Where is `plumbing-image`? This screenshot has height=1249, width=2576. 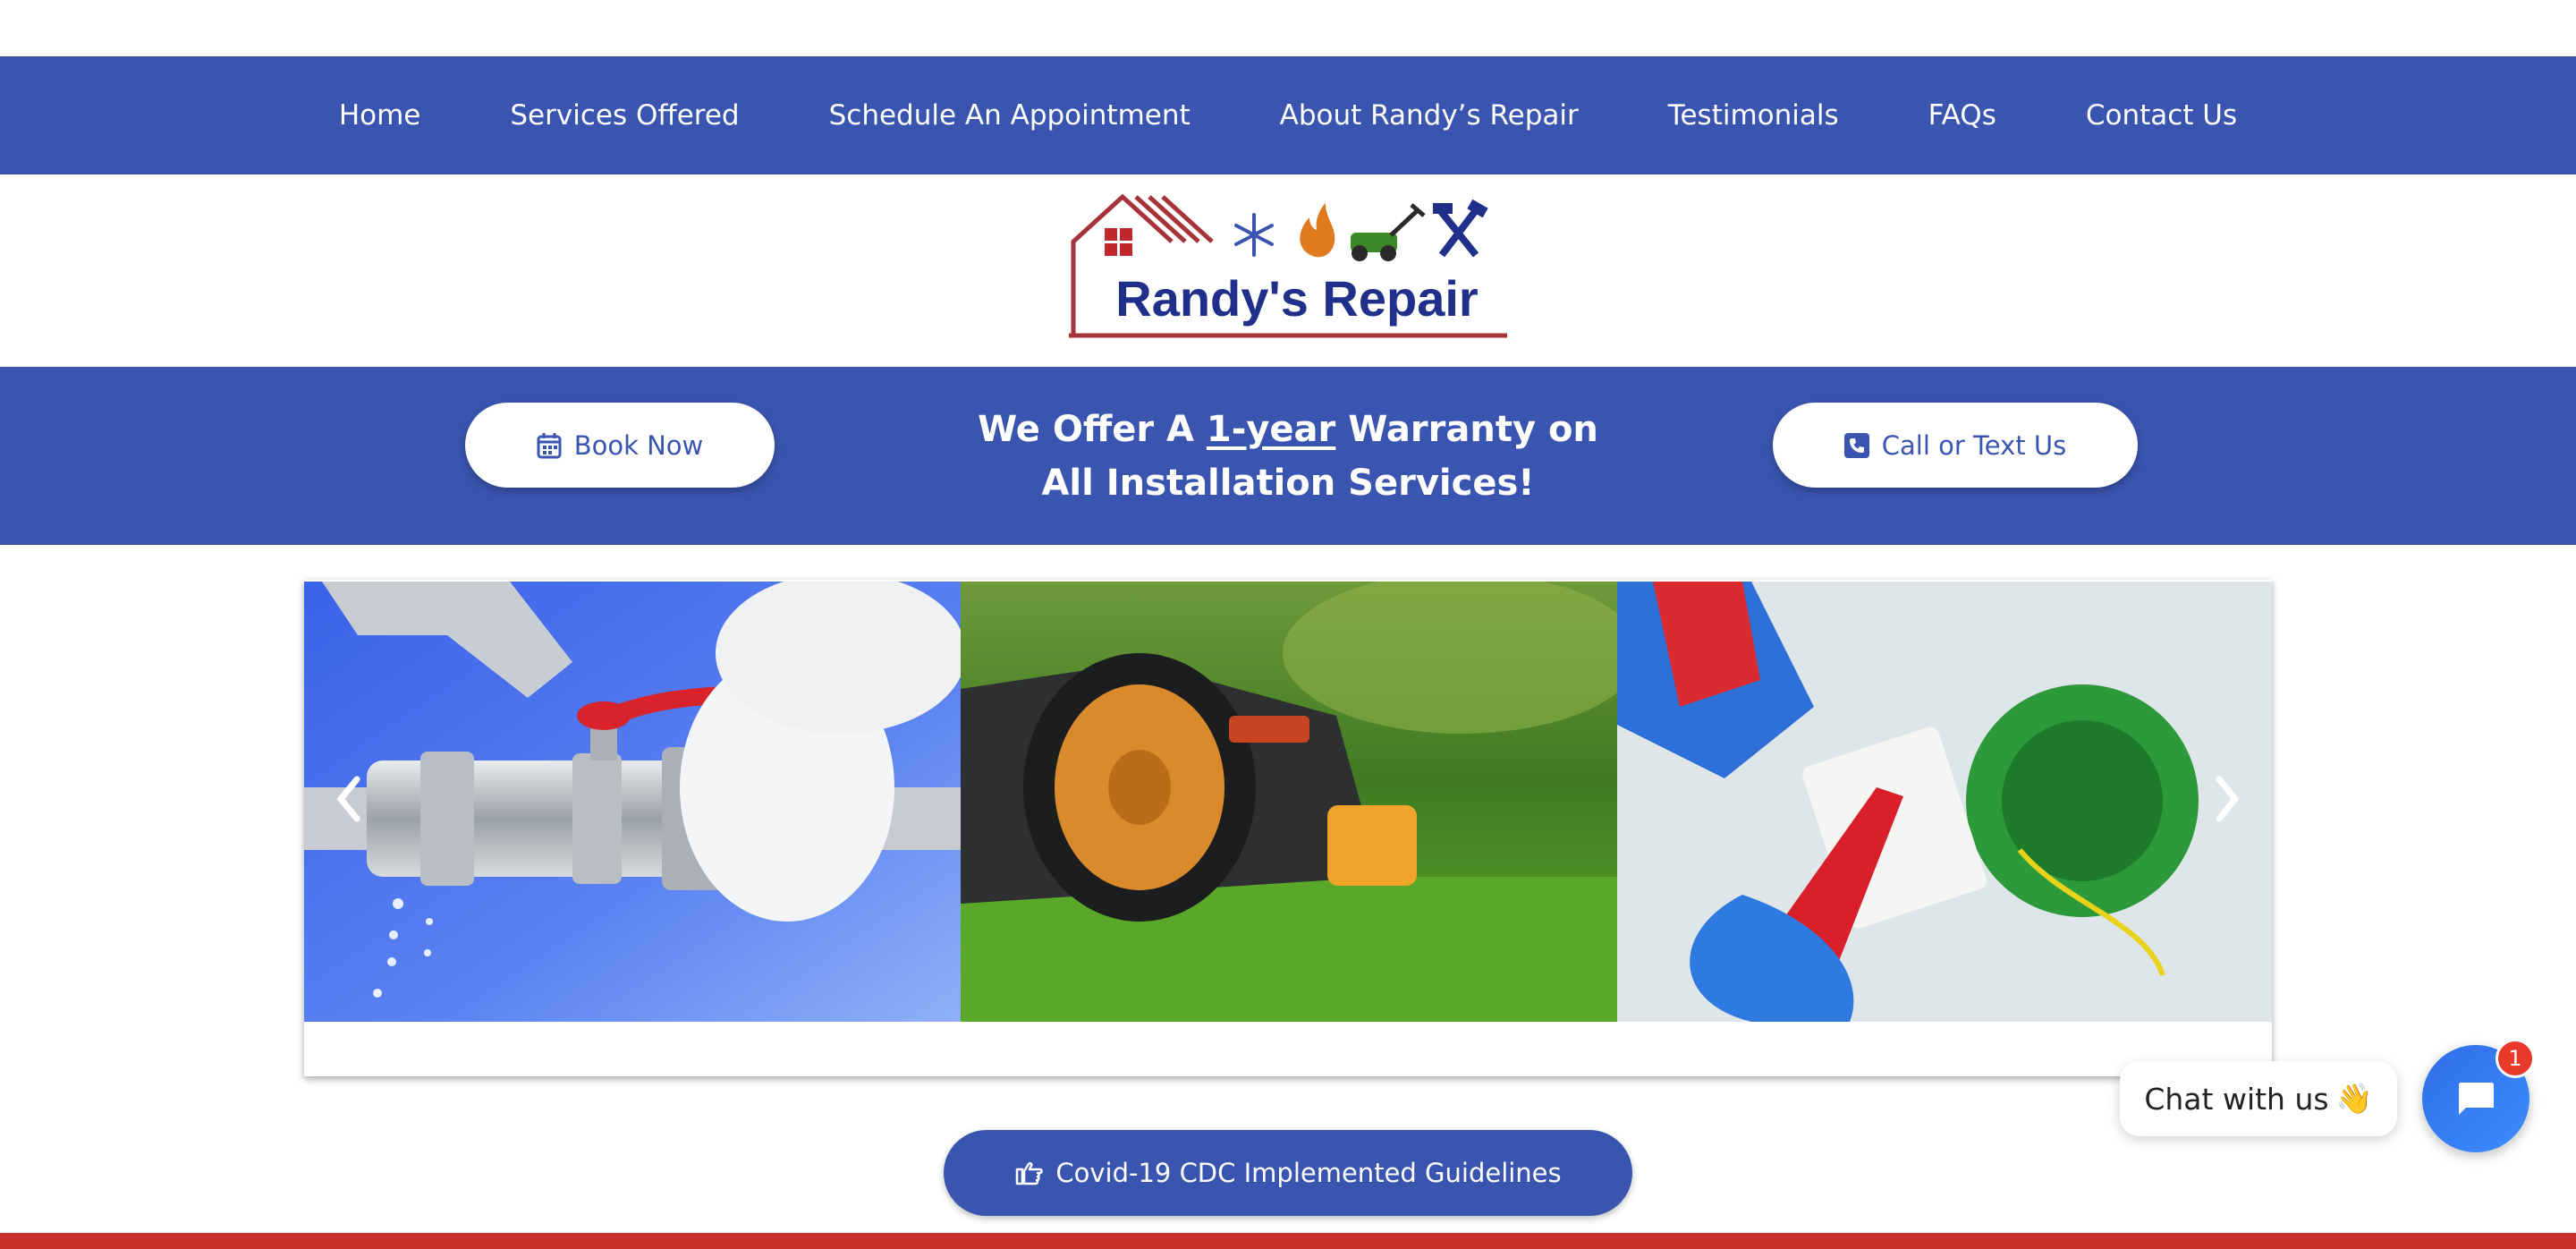
plumbing-image is located at coordinates (632, 802).